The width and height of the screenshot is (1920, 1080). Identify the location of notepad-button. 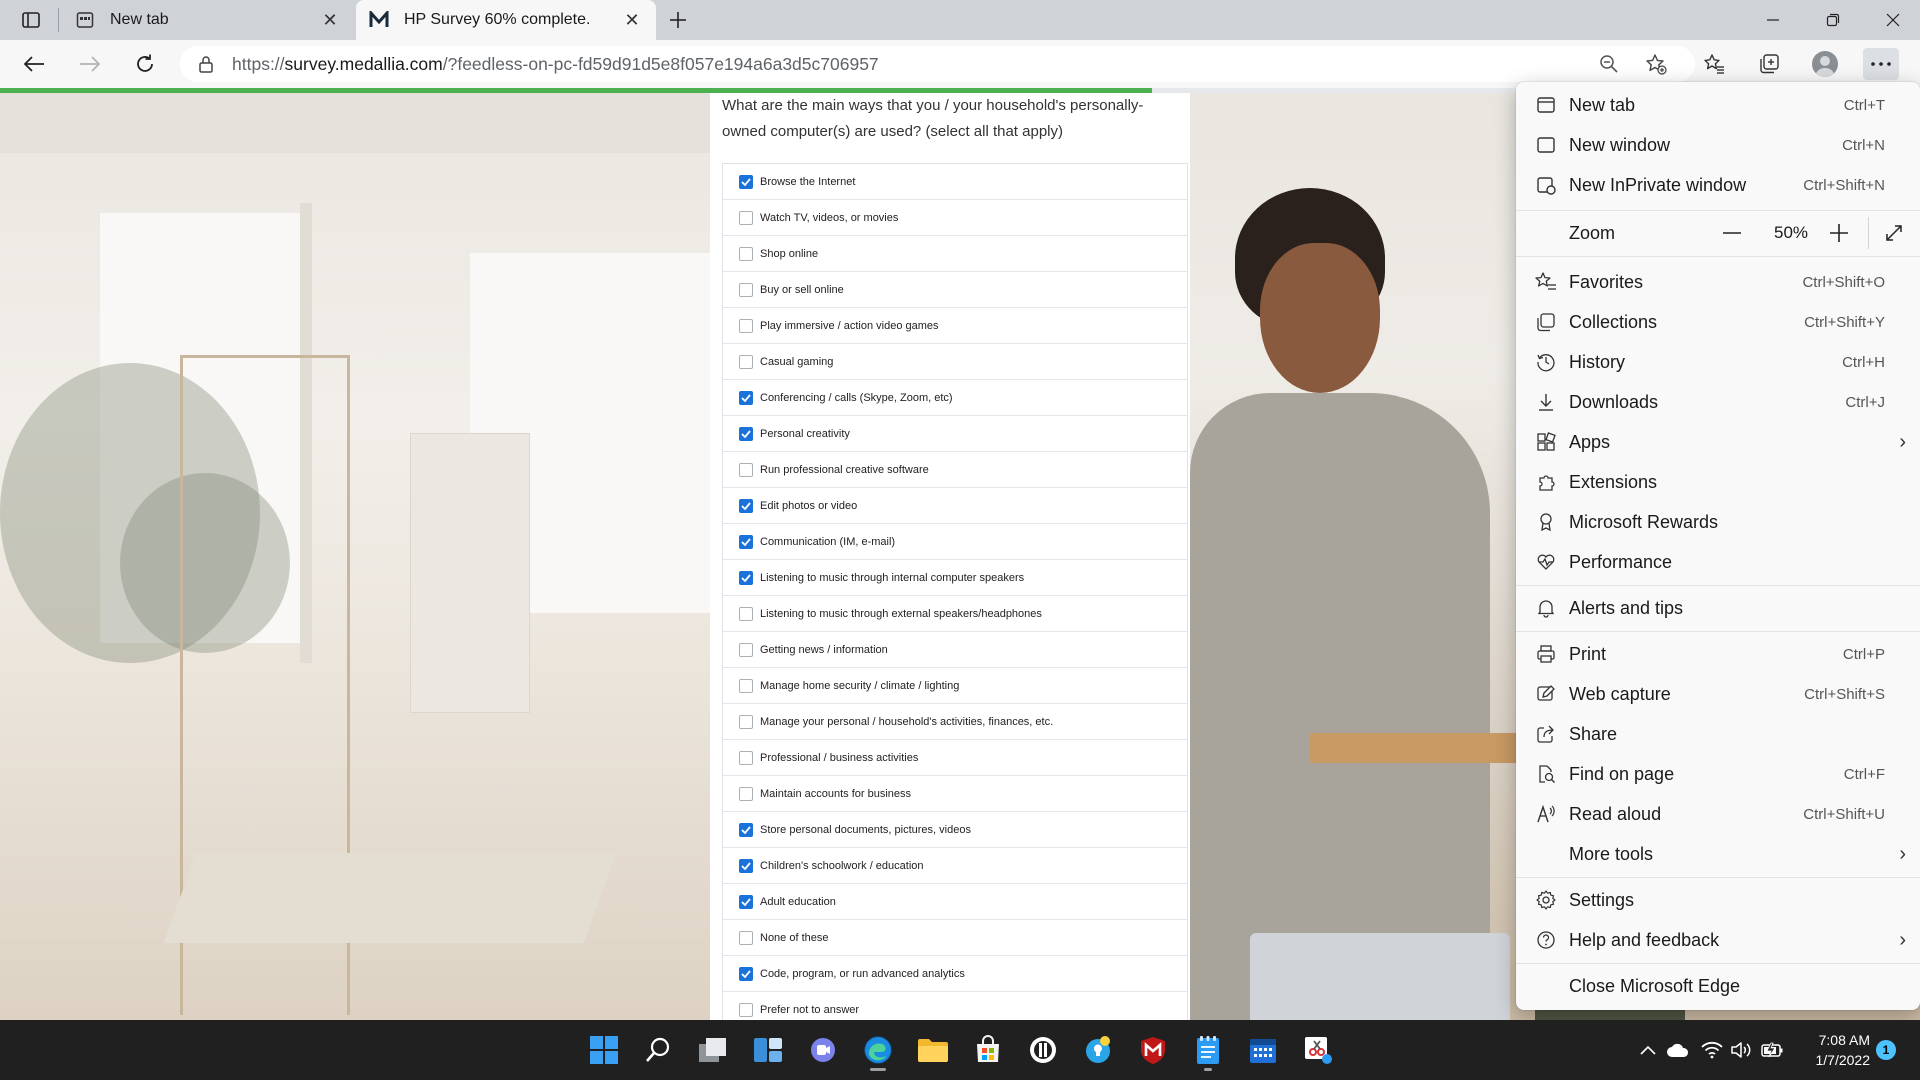
(1208, 1050).